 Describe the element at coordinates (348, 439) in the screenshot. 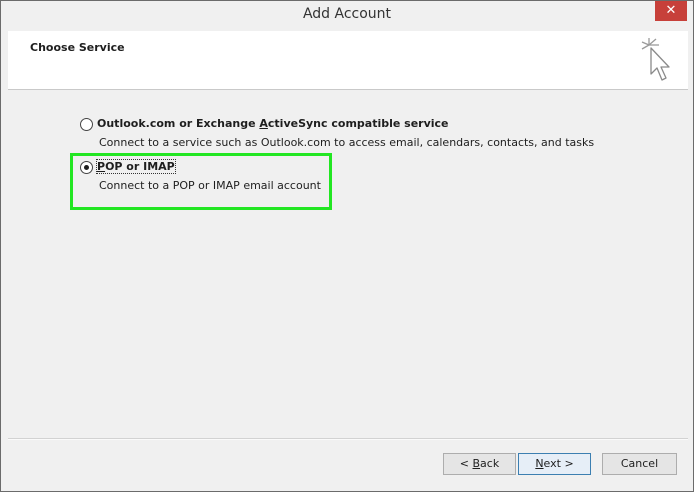

I see `footer-divider-highlight` at that location.